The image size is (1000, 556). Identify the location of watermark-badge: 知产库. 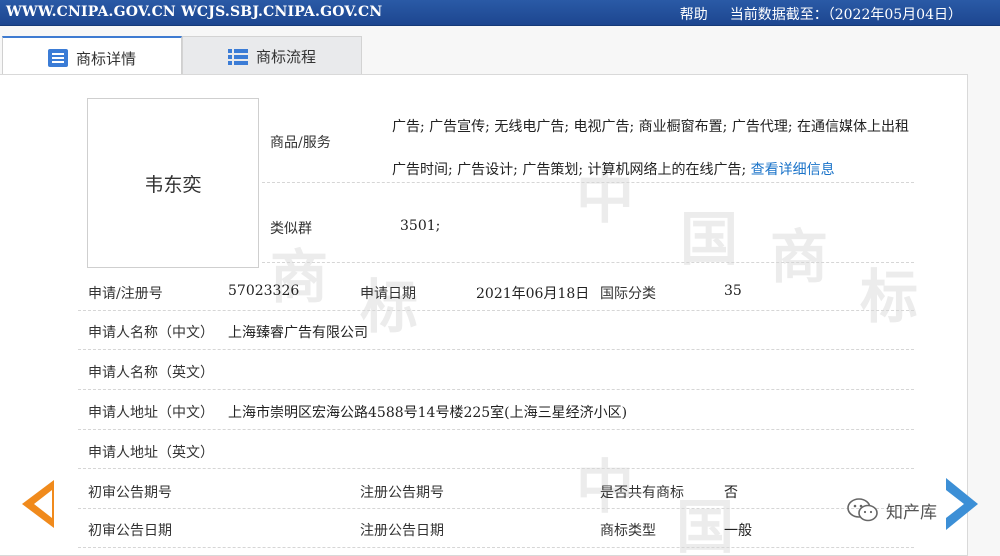
(891, 510).